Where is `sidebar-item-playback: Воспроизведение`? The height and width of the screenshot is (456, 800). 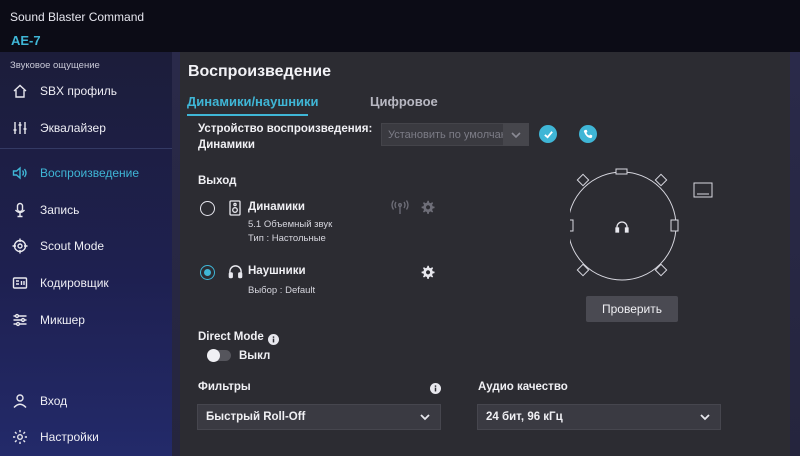 sidebar-item-playback: Воспроизведение is located at coordinates (86, 173).